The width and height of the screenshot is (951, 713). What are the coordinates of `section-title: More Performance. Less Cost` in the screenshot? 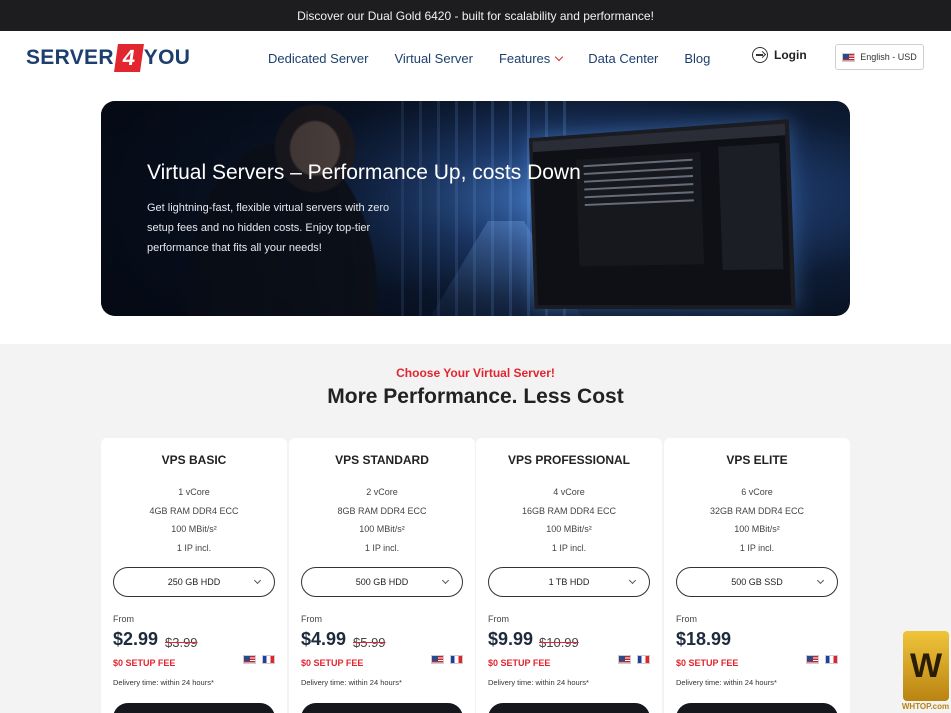 It's located at (475, 396).